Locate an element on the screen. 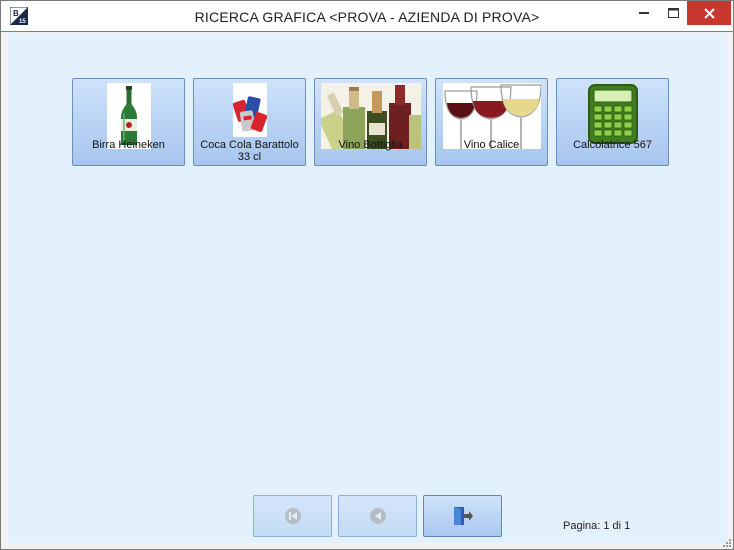 The width and height of the screenshot is (734, 550). close-icon is located at coordinates (709, 13).